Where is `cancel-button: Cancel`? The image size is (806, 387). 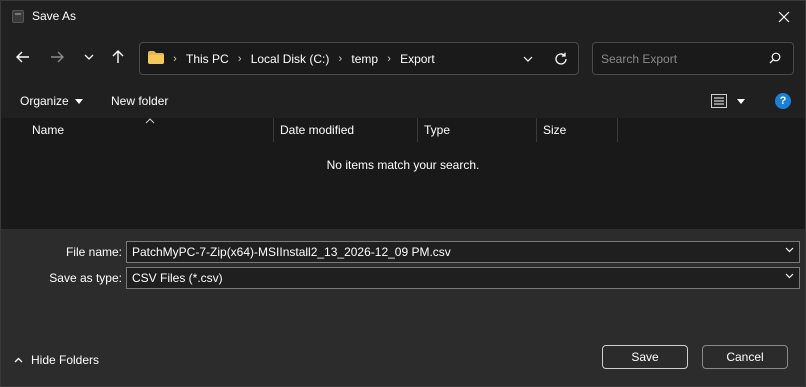
cancel-button: Cancel is located at coordinates (745, 357).